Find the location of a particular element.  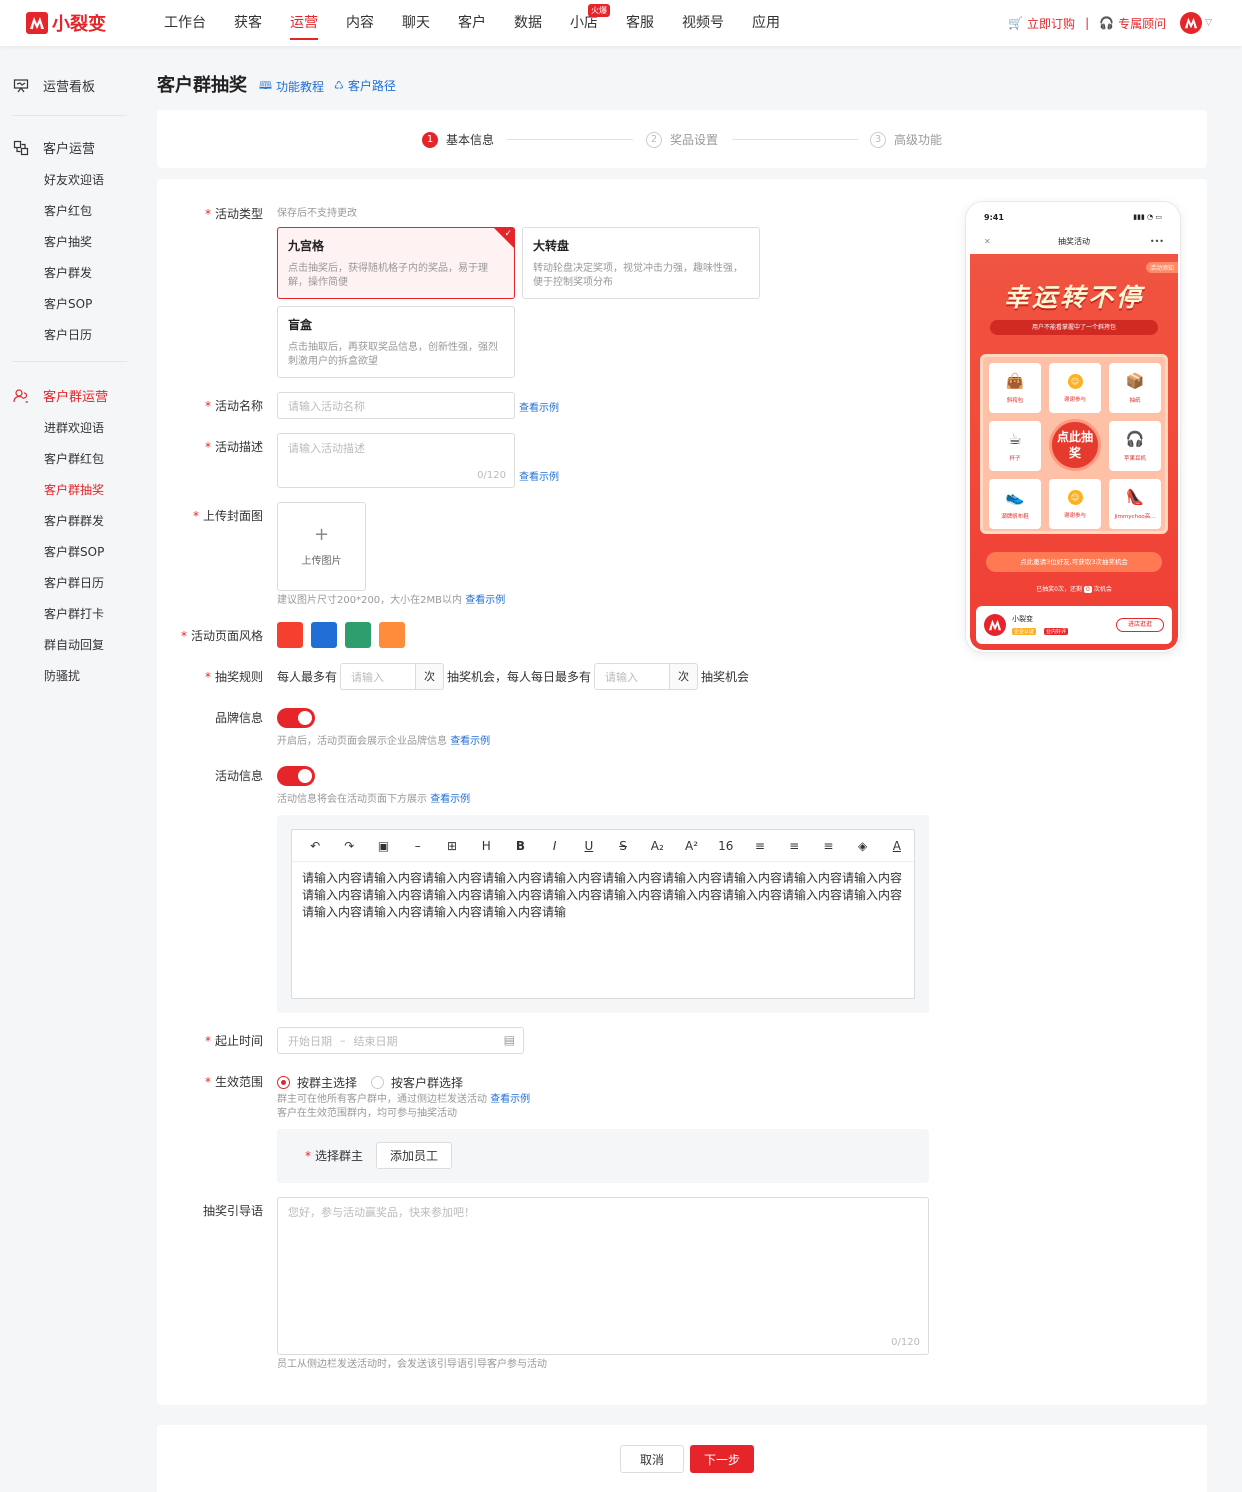

headset-icon: 🎧 is located at coordinates (1106, 23).